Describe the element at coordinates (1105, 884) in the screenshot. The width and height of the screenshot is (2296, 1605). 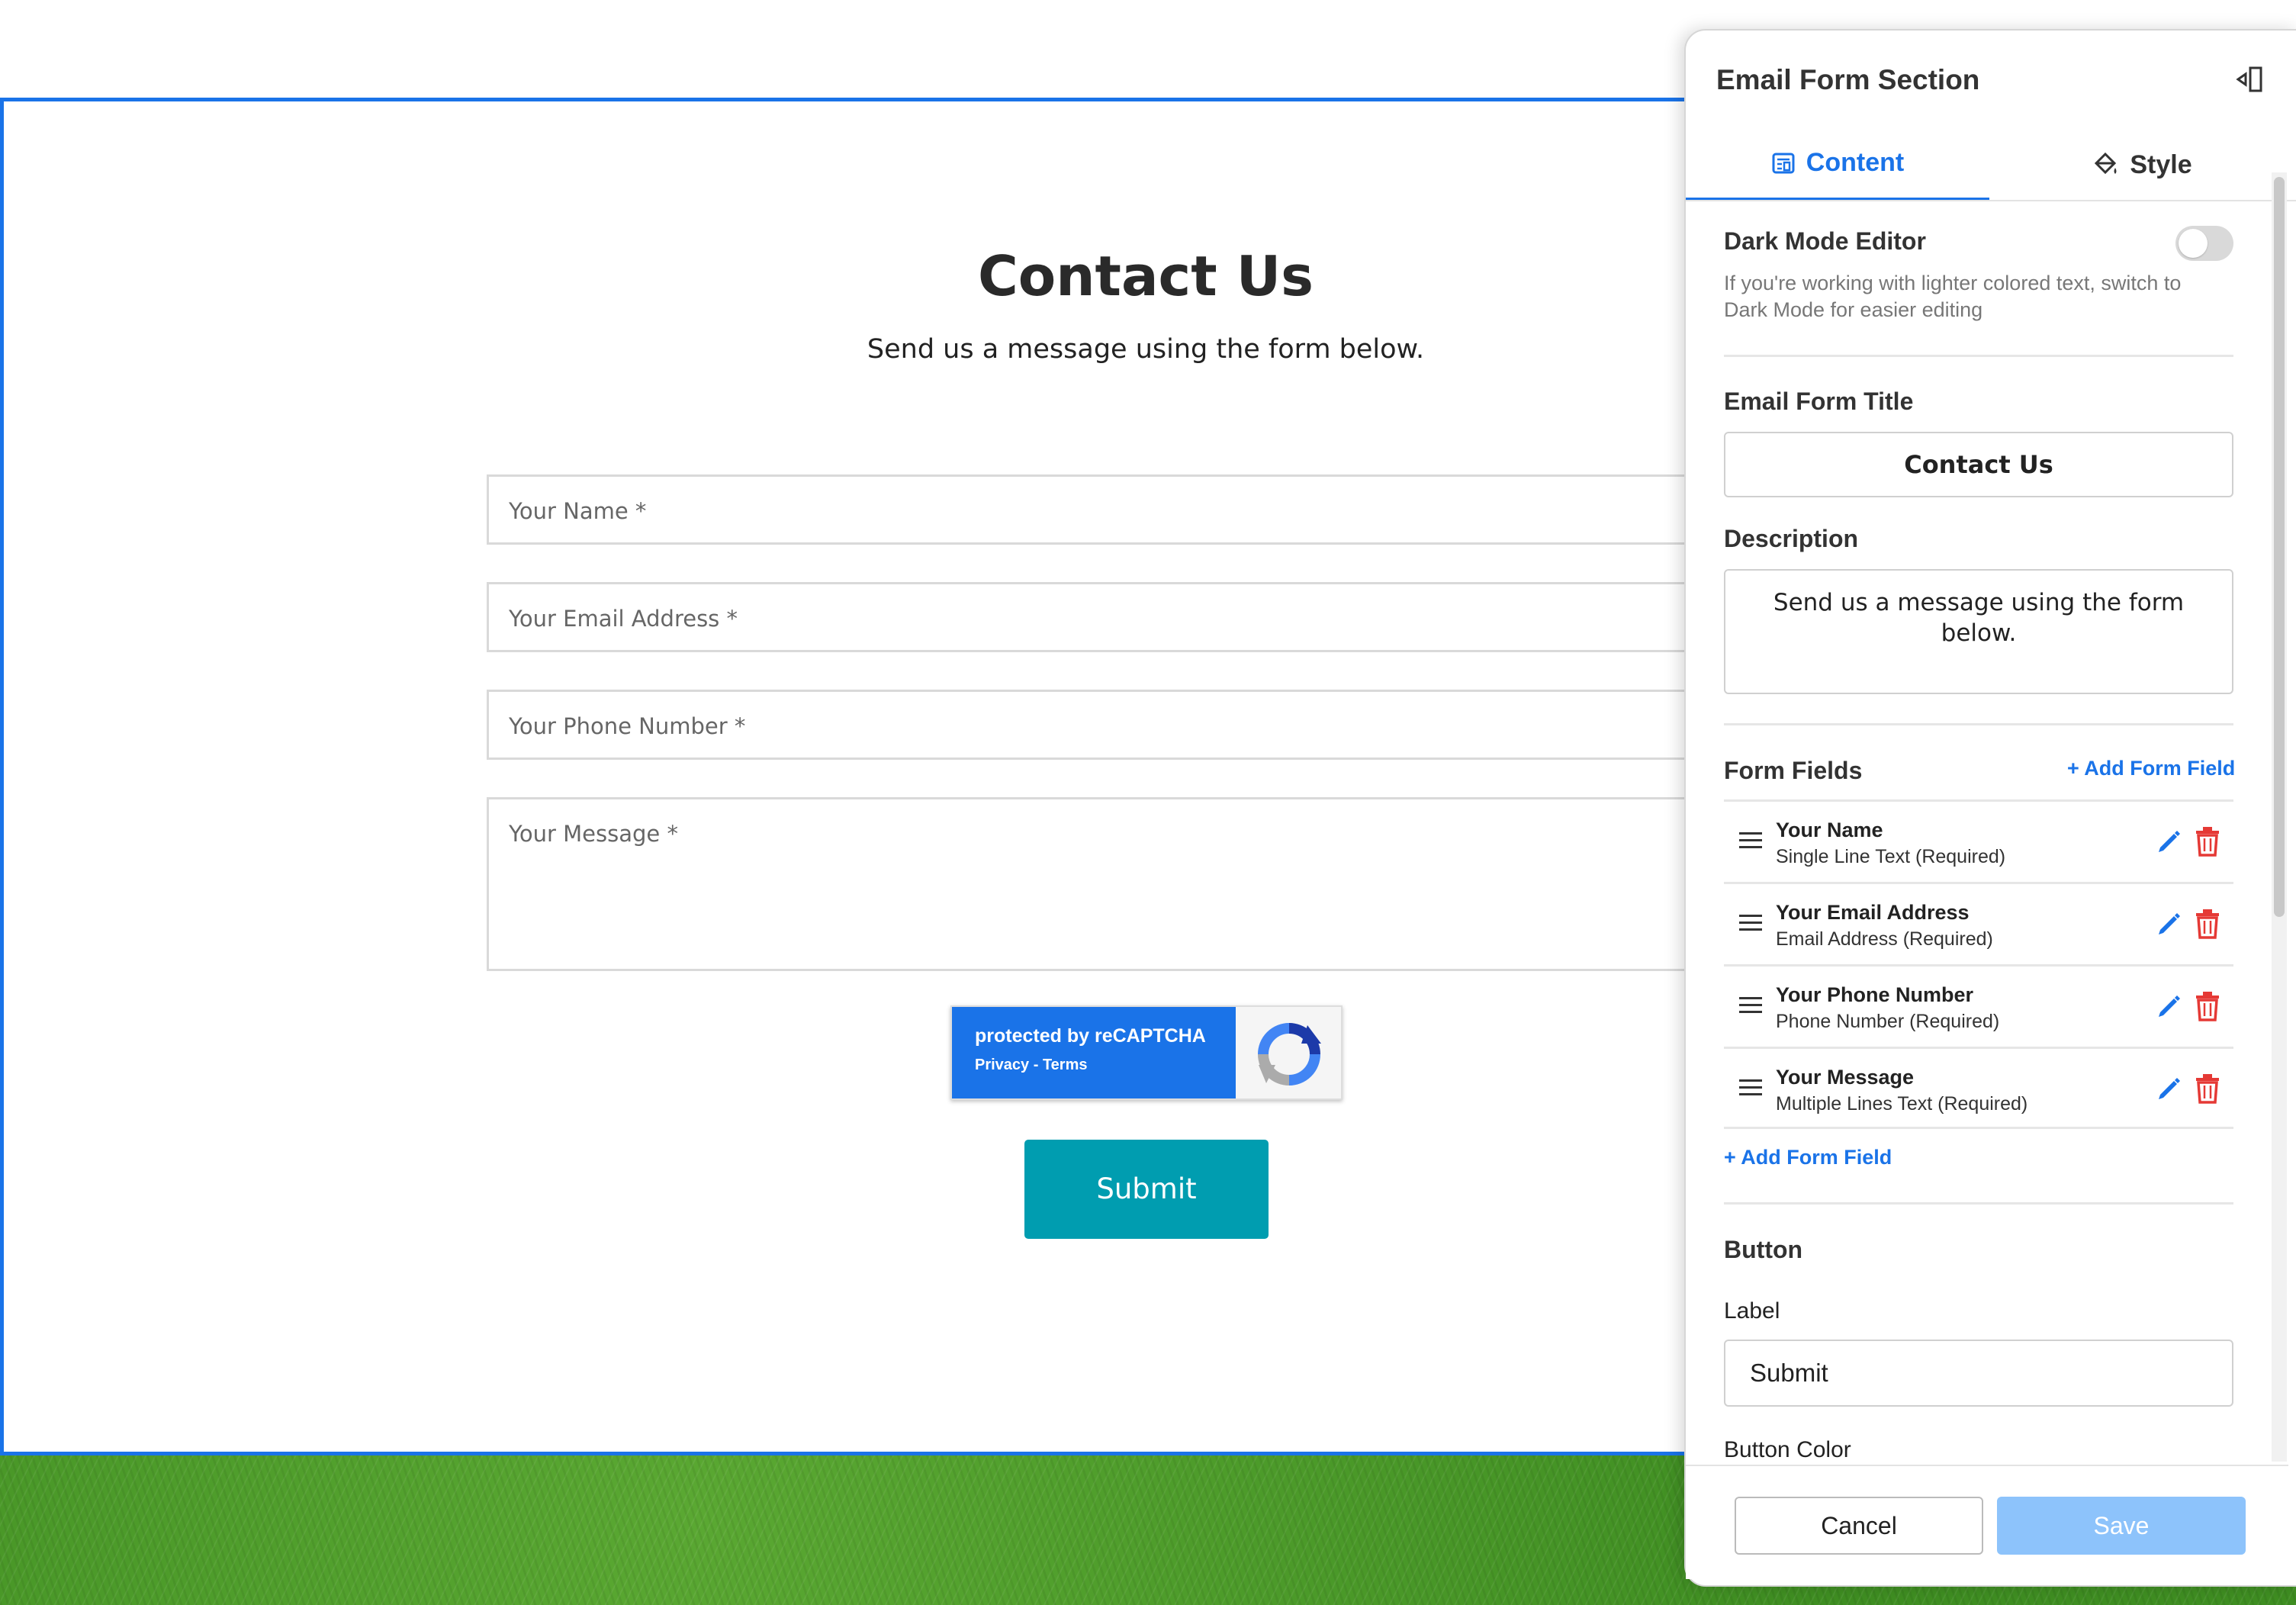
I see `message-field: Your Message *` at that location.